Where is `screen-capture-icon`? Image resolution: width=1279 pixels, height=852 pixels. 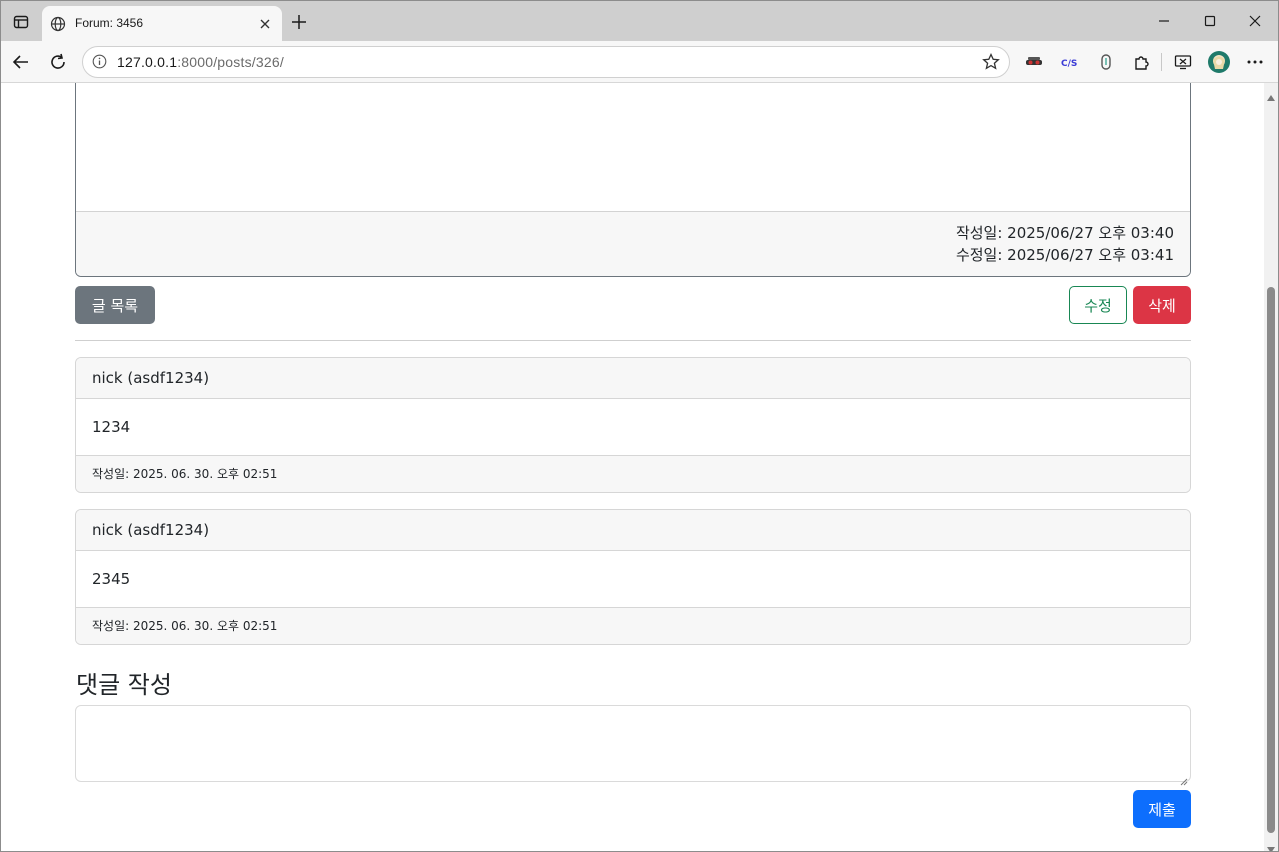 screen-capture-icon is located at coordinates (1183, 62).